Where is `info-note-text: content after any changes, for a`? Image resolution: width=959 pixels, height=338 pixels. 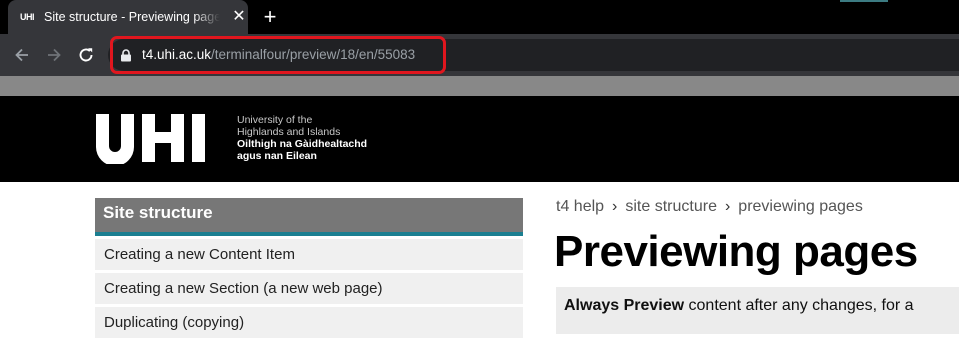 info-note-text: content after any changes, for a is located at coordinates (799, 305).